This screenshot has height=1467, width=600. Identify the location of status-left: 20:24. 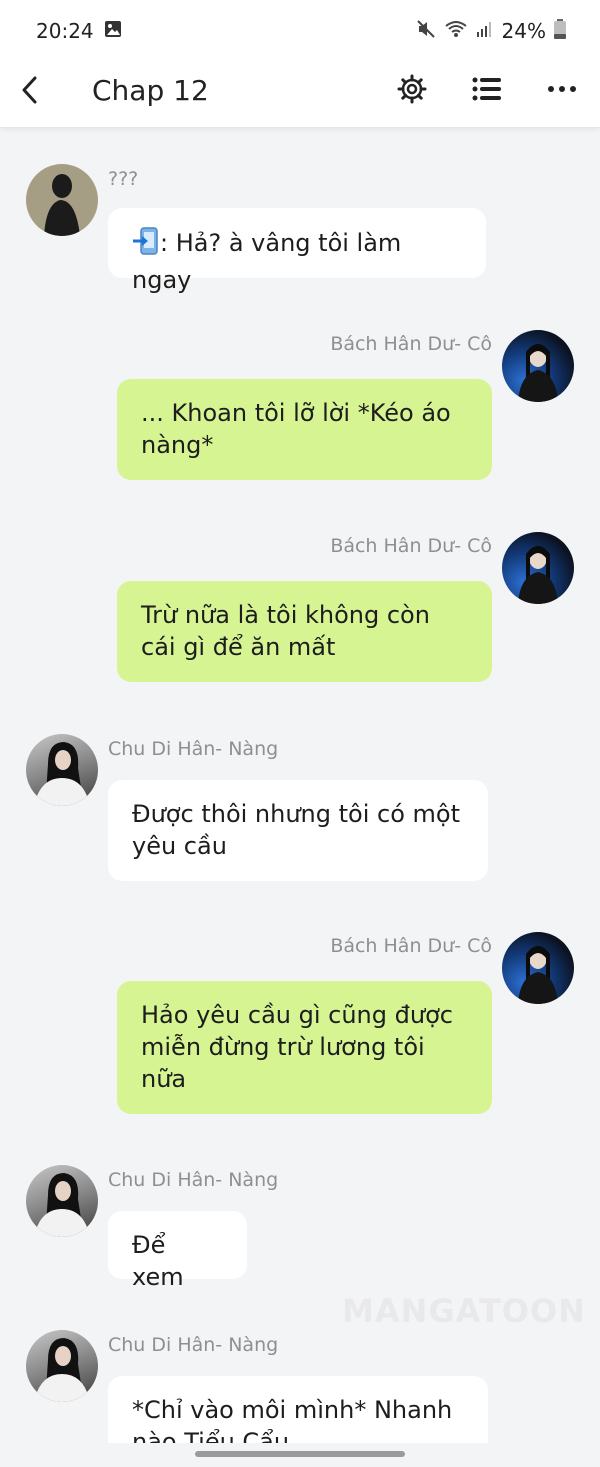
(79, 31).